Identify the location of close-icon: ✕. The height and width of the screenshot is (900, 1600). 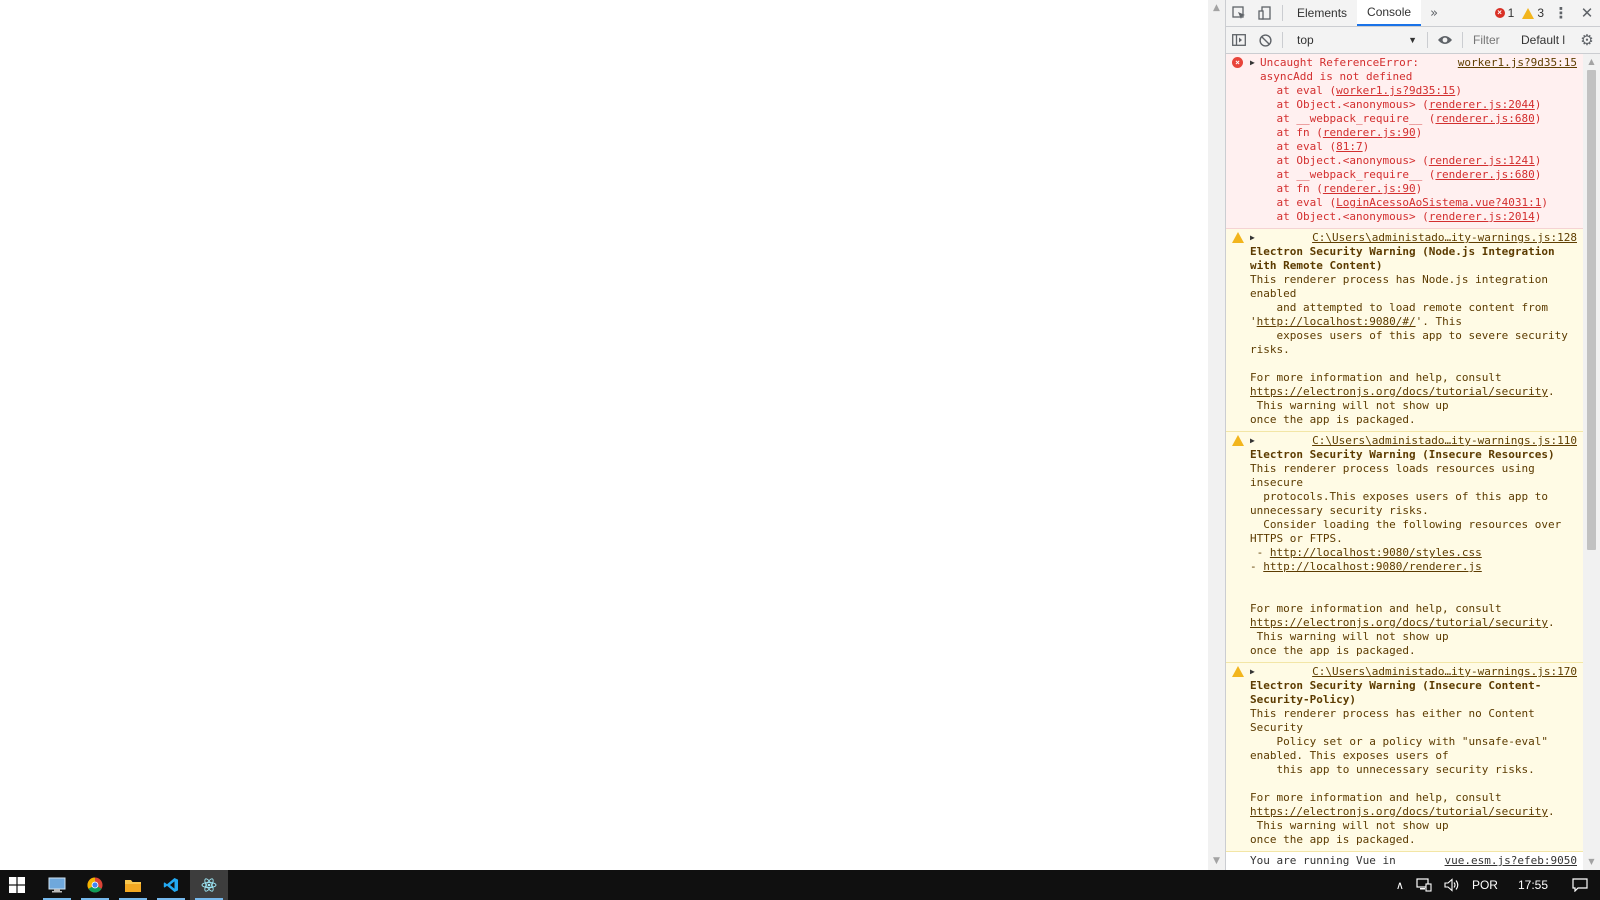
(1587, 13).